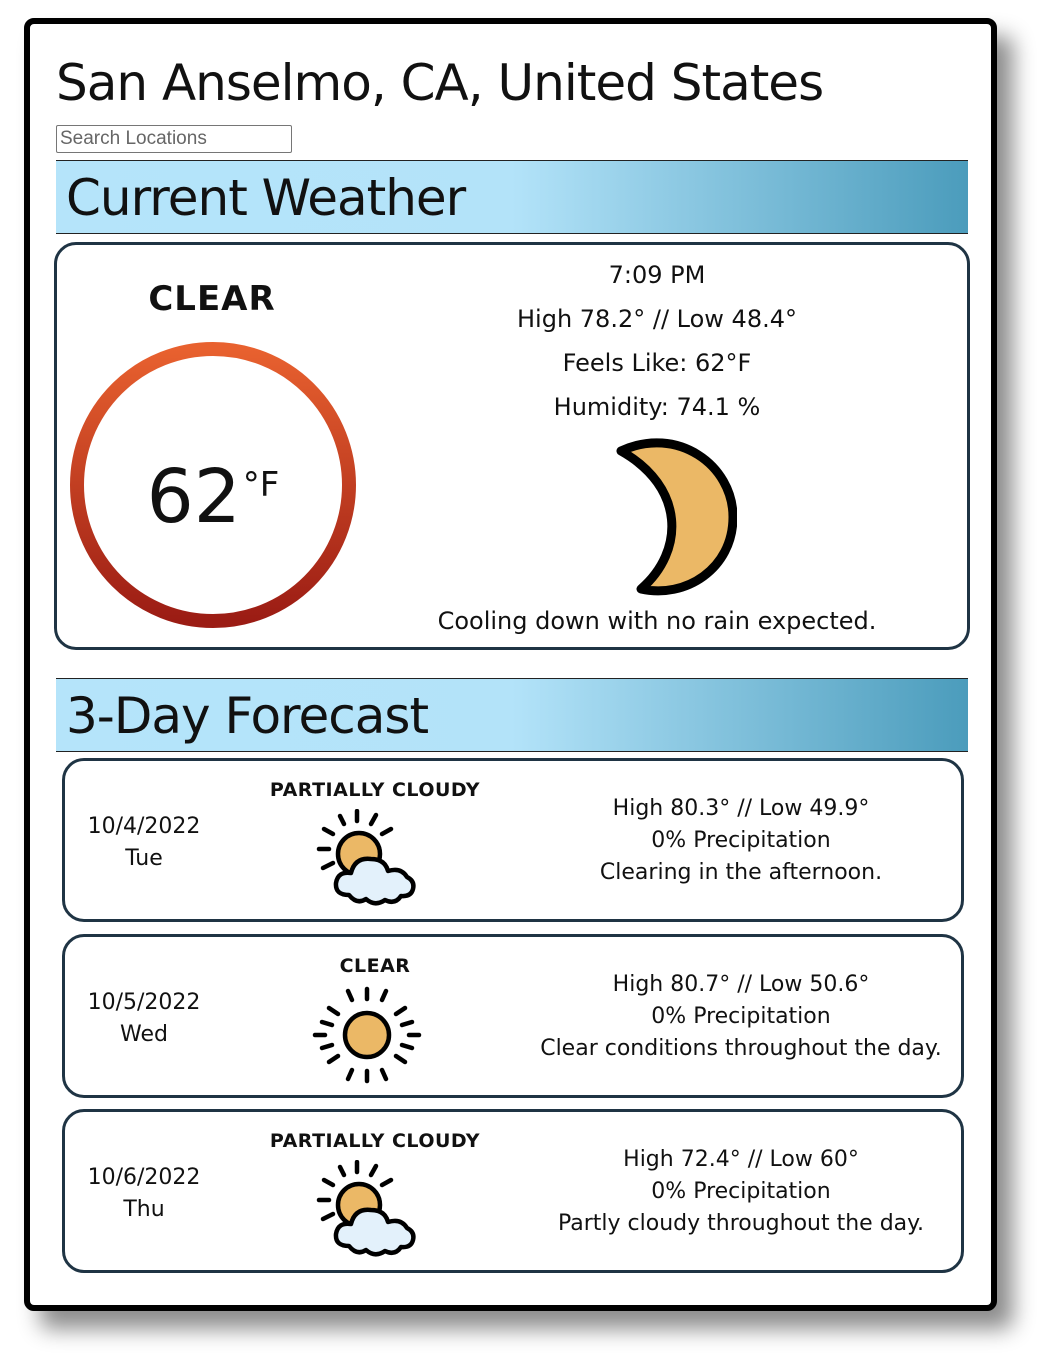 Image resolution: width=1050 pixels, height=1358 pixels. Describe the element at coordinates (676, 517) in the screenshot. I see `moon-icon` at that location.